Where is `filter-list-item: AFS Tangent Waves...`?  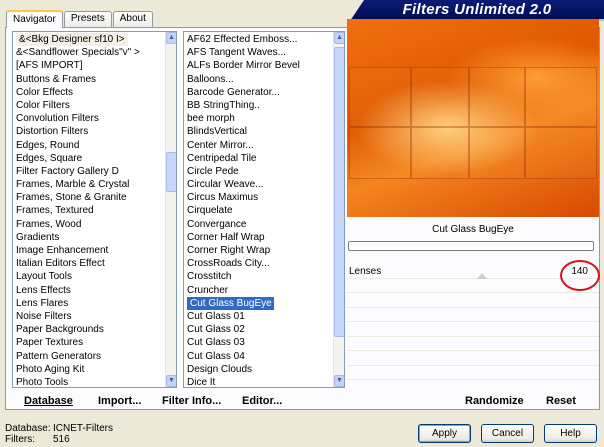
filter-list-item: AFS Tangent Waves... is located at coordinates (264, 52).